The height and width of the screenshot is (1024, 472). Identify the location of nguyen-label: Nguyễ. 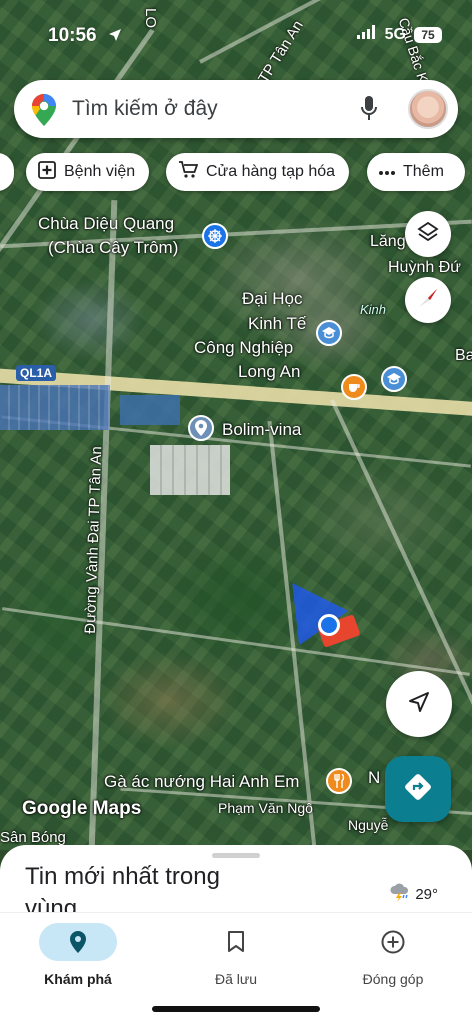
(368, 825).